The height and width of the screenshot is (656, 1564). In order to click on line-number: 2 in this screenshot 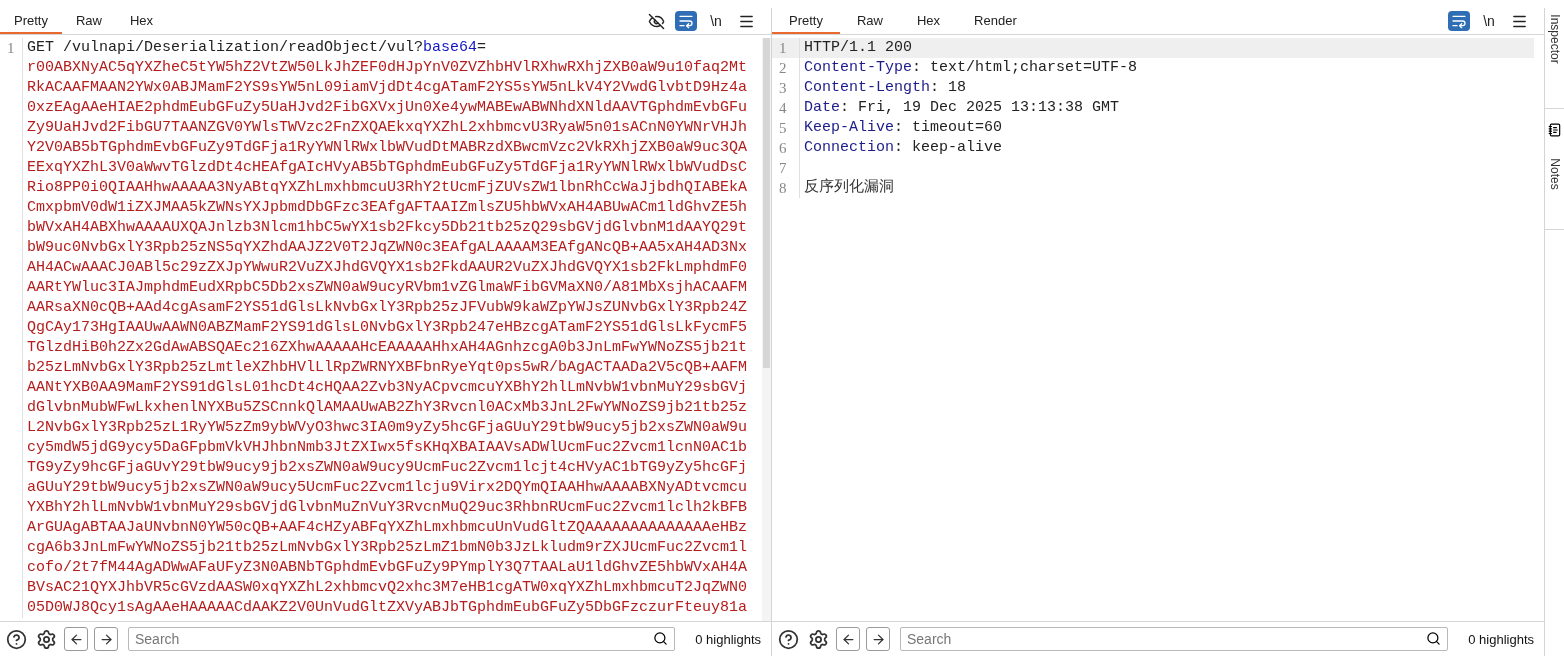, I will do `click(786, 68)`.